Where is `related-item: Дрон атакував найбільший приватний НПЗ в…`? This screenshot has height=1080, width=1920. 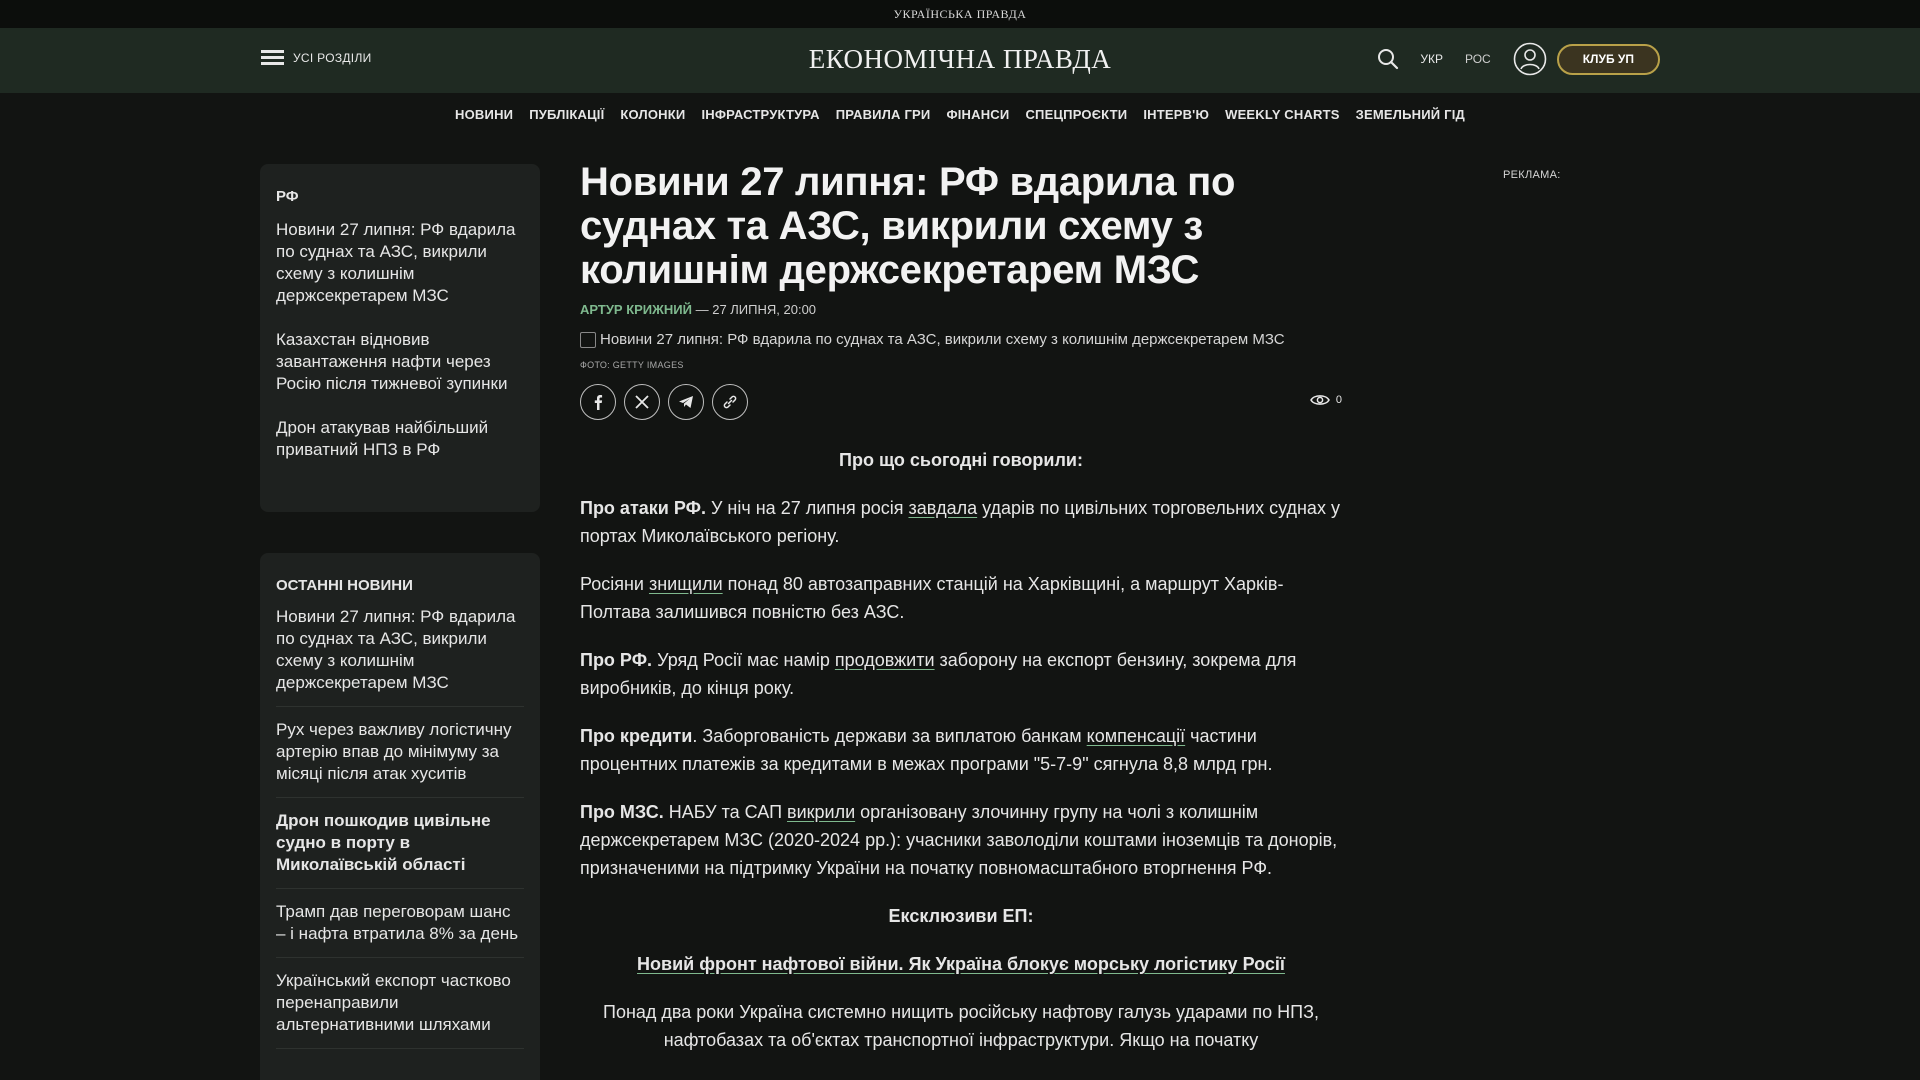
related-item: Дрон атакував найбільший приватний НПЗ в… is located at coordinates (400, 439).